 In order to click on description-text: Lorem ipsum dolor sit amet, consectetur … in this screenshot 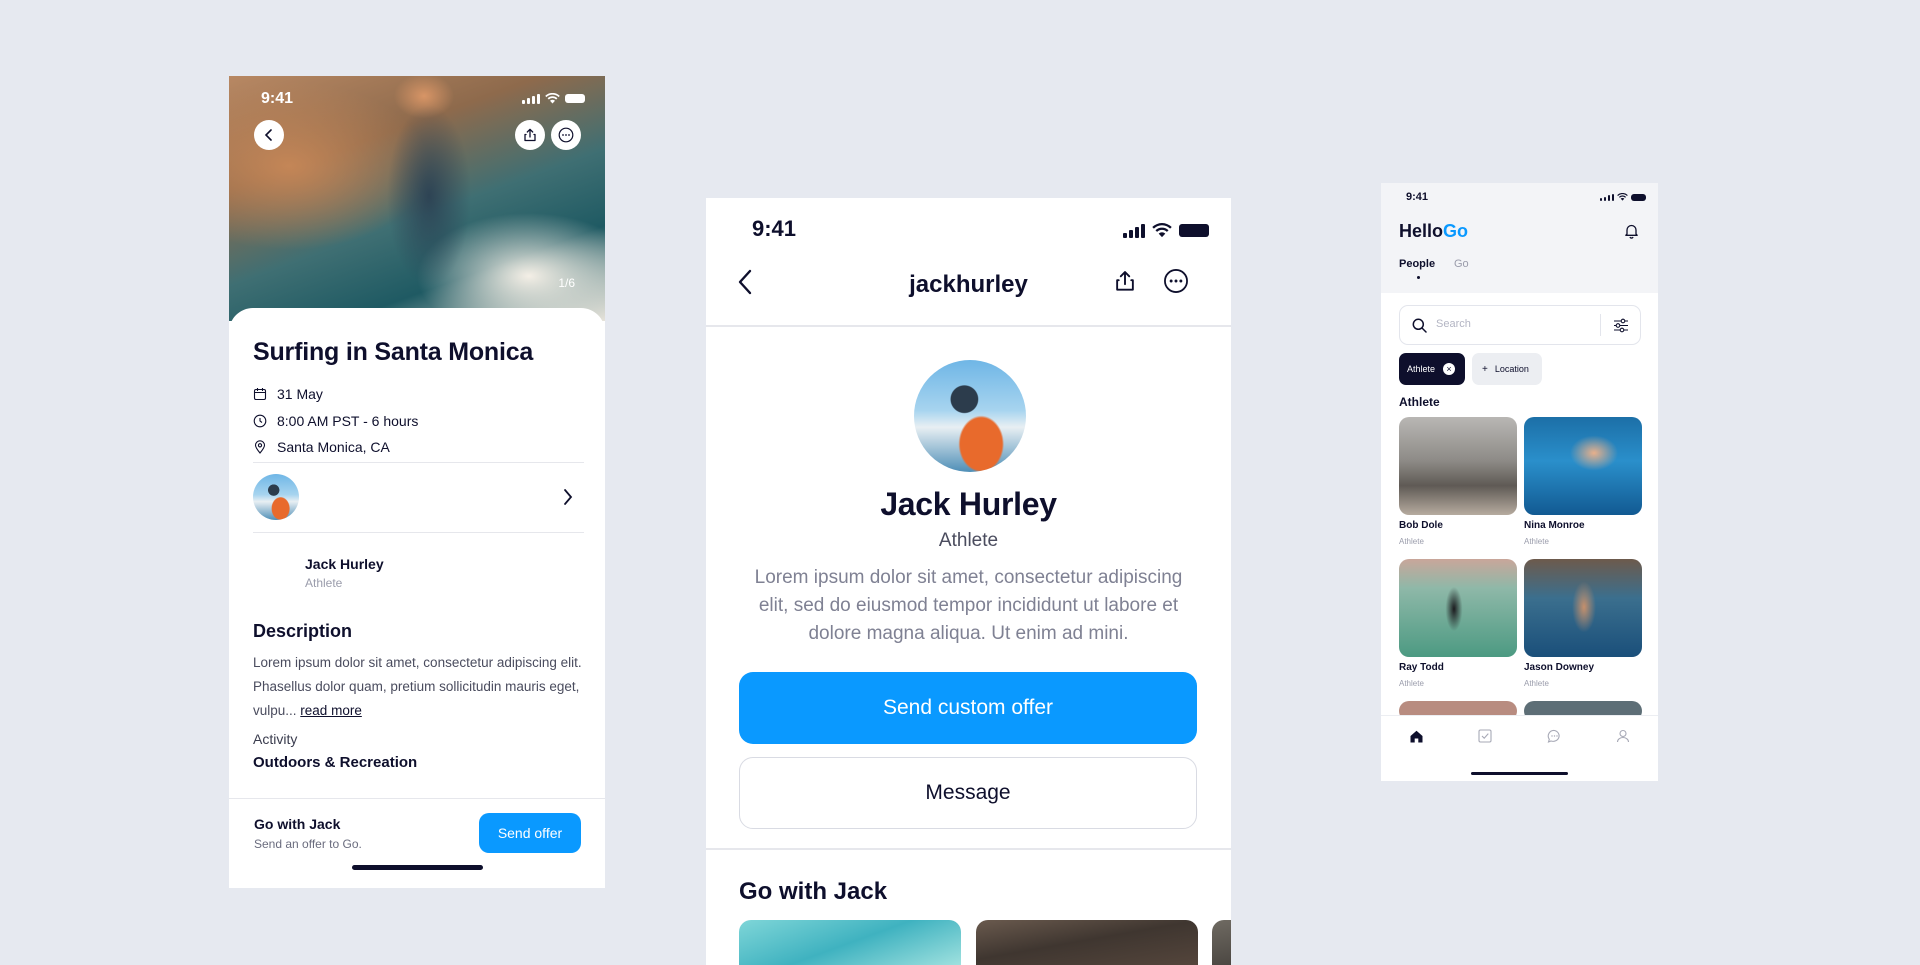, I will do `click(419, 687)`.